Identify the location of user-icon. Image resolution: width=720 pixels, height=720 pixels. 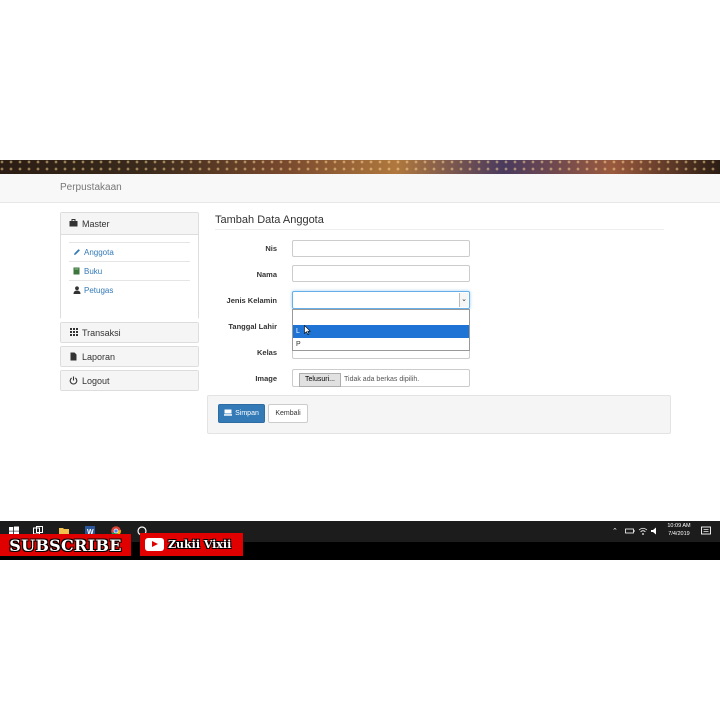
(76, 290).